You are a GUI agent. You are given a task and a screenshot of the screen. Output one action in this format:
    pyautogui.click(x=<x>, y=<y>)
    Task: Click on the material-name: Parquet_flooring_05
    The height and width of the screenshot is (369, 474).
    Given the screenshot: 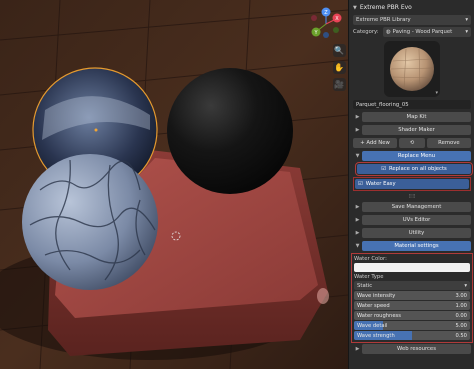 What is the action you would take?
    pyautogui.click(x=382, y=104)
    